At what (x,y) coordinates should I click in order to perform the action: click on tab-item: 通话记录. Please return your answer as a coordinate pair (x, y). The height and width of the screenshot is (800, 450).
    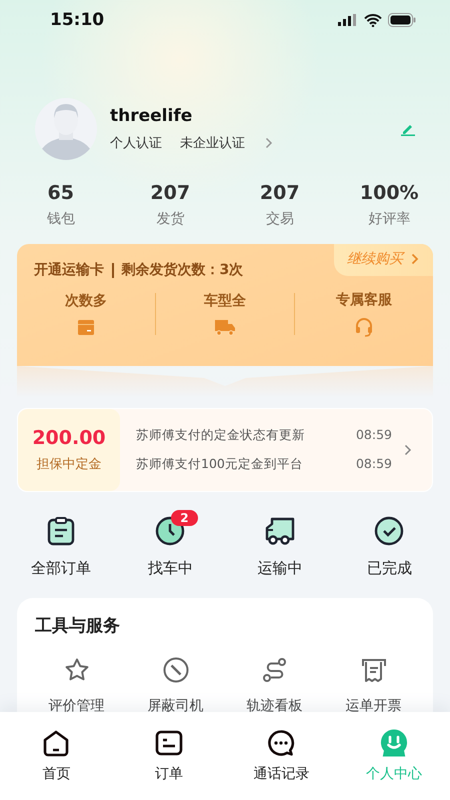
    Looking at the image, I should click on (281, 756).